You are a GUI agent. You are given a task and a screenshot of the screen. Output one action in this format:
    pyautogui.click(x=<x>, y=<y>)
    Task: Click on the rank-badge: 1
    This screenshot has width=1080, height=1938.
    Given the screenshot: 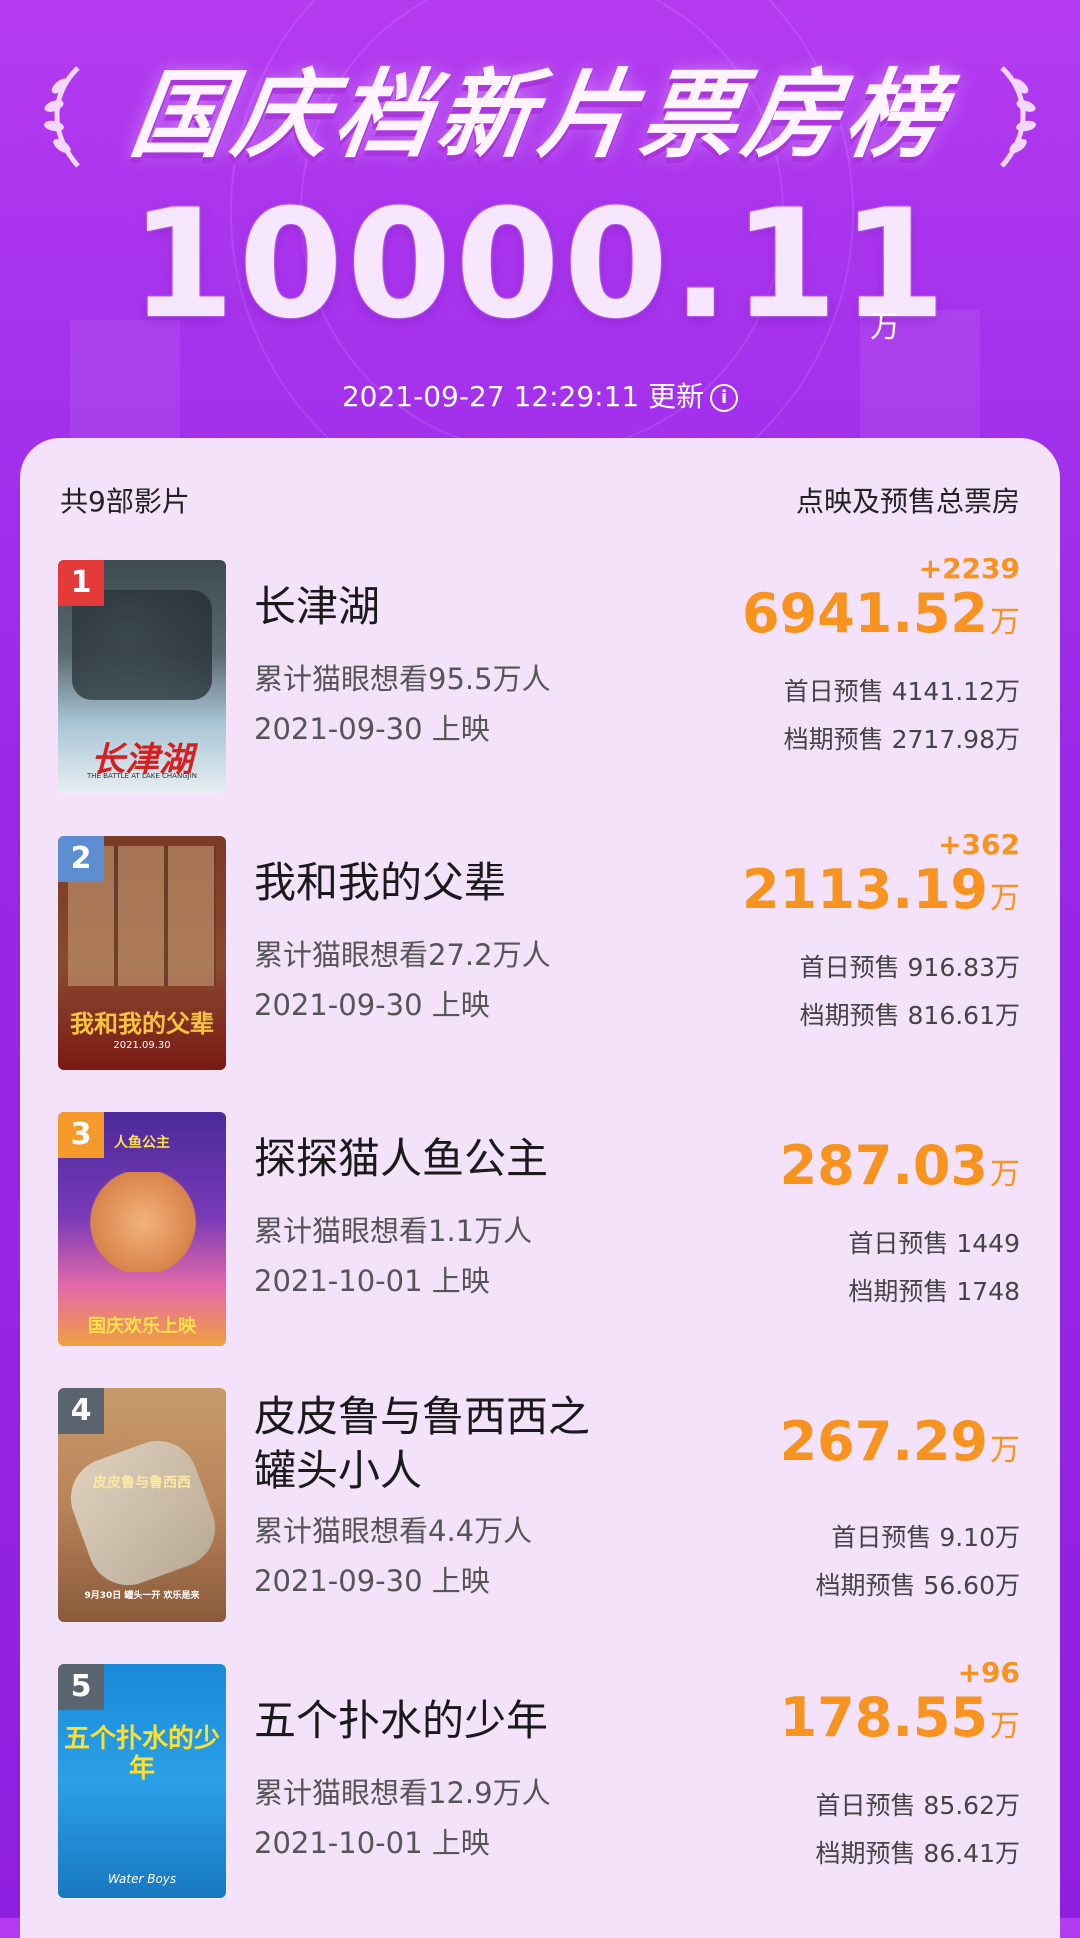 What is the action you would take?
    pyautogui.click(x=81, y=583)
    